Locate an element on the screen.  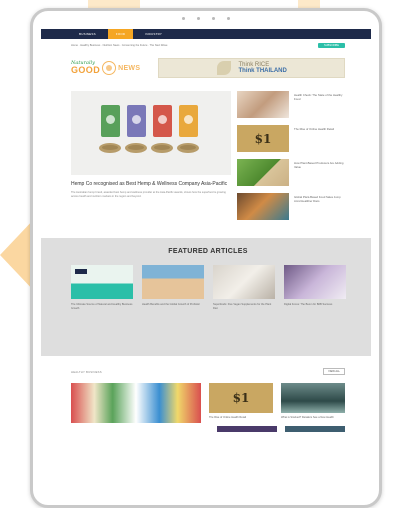
advert-text: Think RICE Think THAILAND is located at coordinates (263, 68).